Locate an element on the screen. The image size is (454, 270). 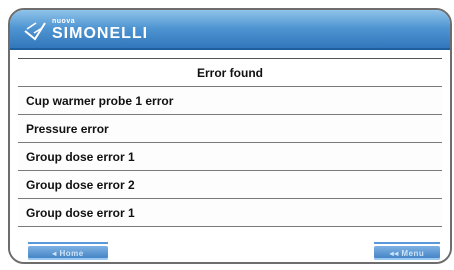
right-button-highlight is located at coordinates (407, 243).